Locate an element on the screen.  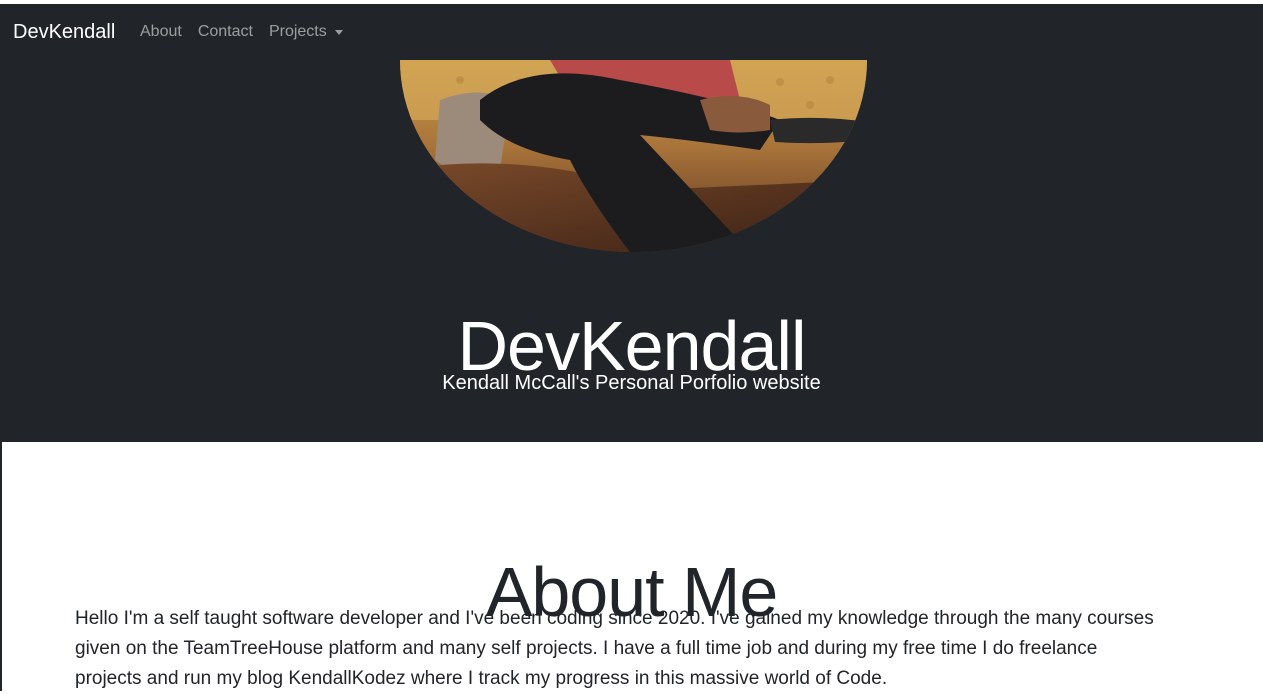
navbar-brand: DevKendall is located at coordinates (64, 32).